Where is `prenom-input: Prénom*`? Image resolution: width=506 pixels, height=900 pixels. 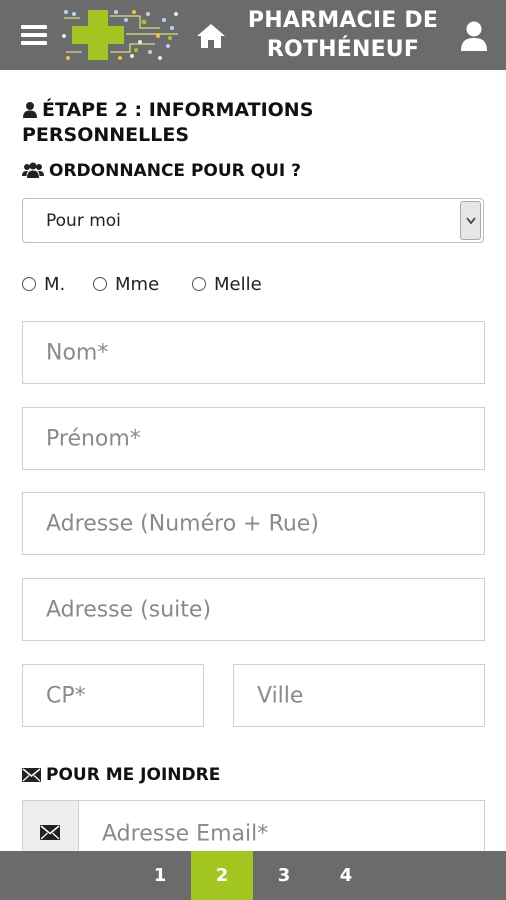 prenom-input: Prénom* is located at coordinates (253, 438).